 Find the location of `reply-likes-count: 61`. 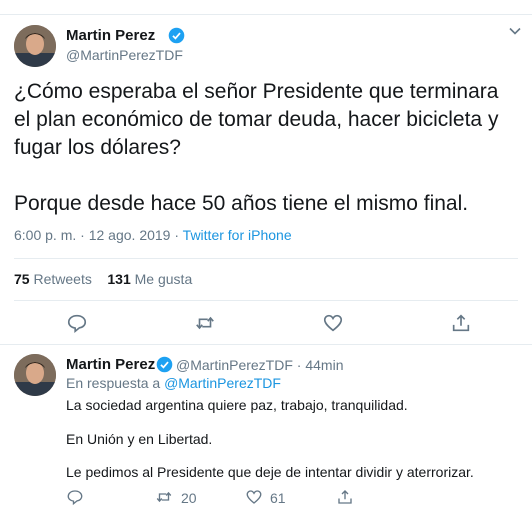

reply-likes-count: 61 is located at coordinates (278, 498).